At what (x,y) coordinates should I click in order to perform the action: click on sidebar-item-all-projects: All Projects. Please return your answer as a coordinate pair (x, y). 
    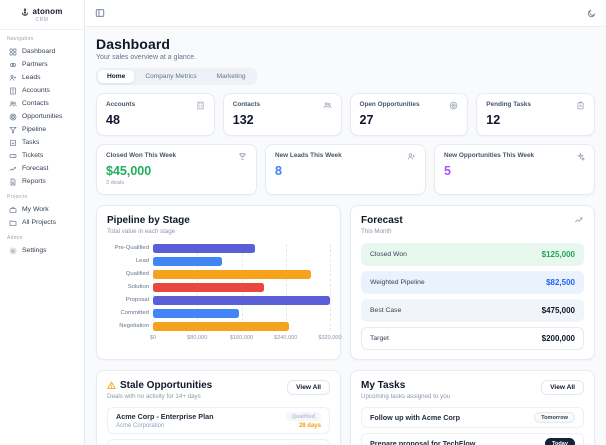
    Looking at the image, I should click on (42, 222).